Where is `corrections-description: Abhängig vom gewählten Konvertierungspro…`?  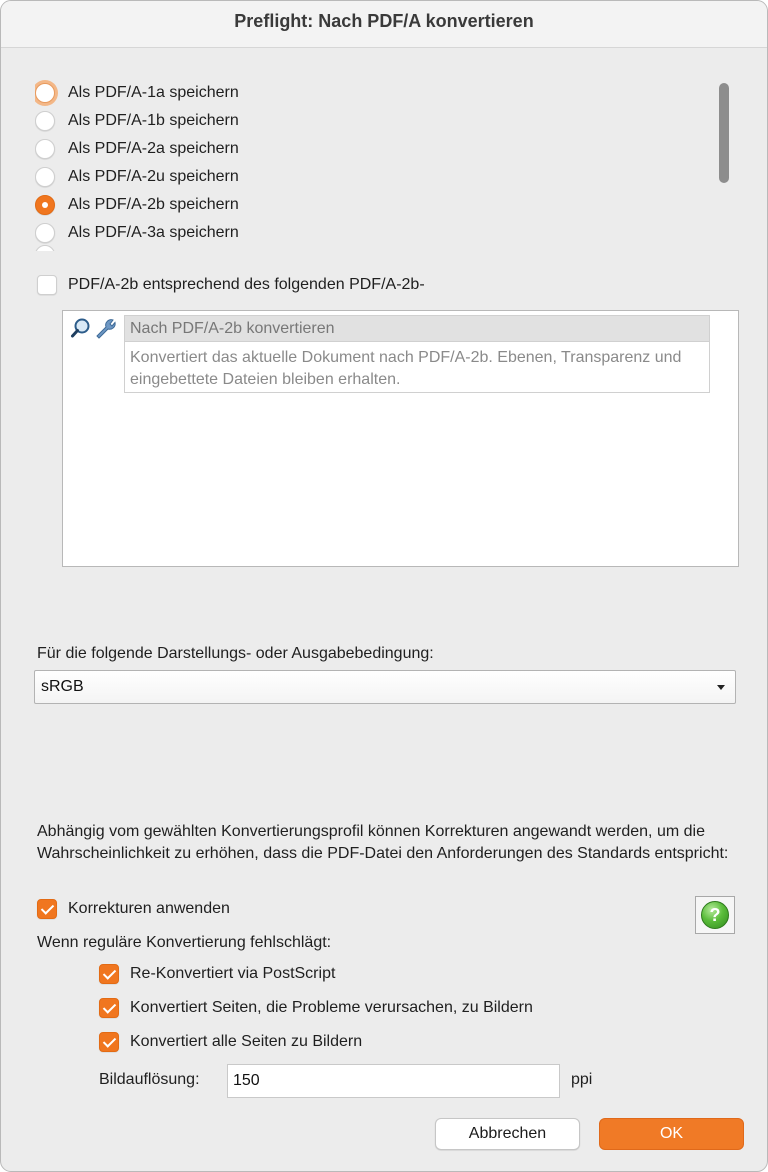
corrections-description: Abhängig vom gewählten Konvertierungspro… is located at coordinates (383, 842).